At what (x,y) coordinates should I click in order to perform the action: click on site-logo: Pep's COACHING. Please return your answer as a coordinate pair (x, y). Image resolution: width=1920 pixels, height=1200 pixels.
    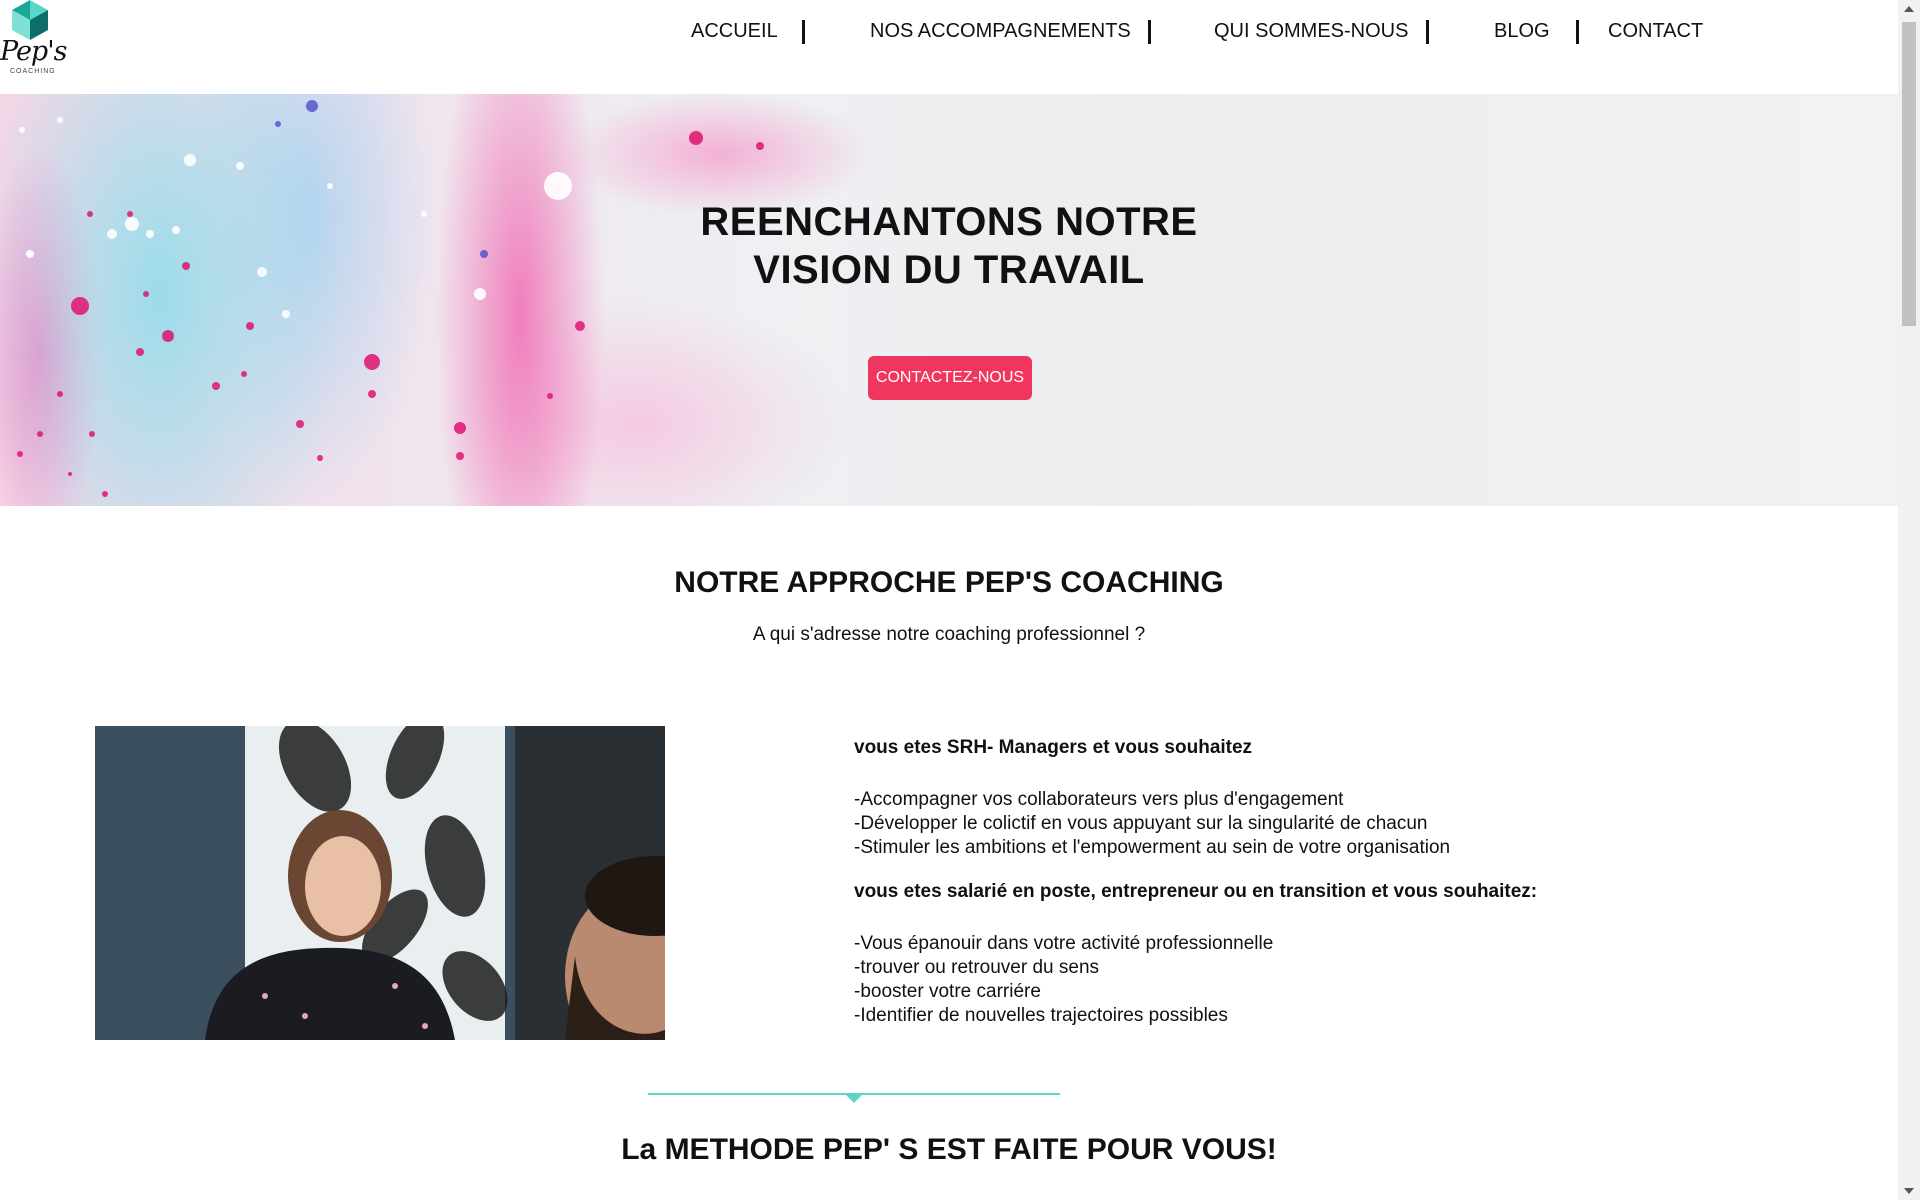
    Looking at the image, I should click on (33, 40).